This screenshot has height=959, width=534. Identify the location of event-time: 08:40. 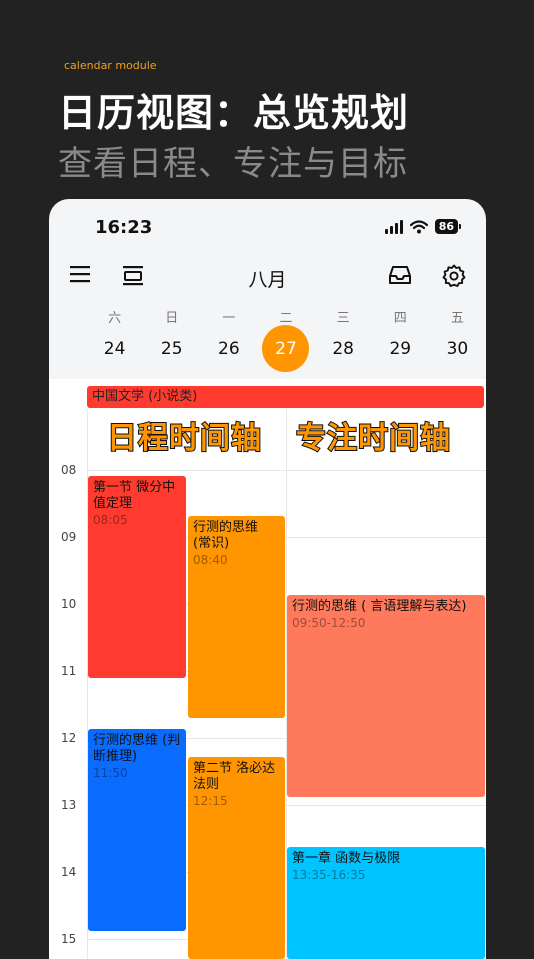
(210, 560).